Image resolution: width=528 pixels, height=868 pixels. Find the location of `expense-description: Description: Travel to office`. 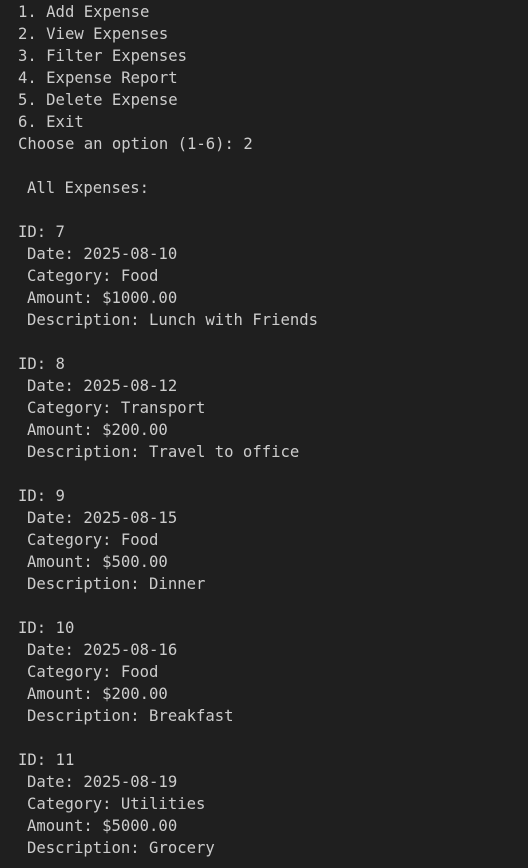

expense-description: Description: Travel to office is located at coordinates (163, 452).